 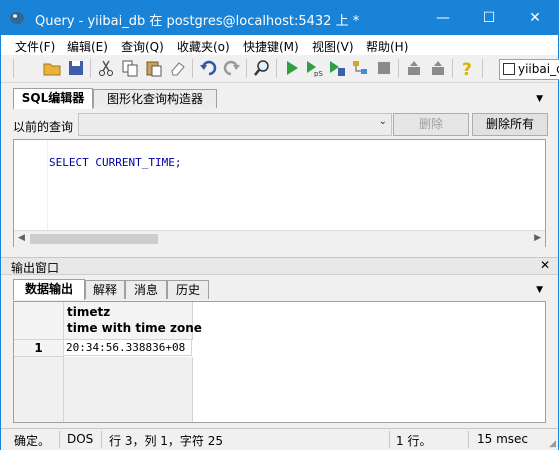 I want to click on help-icon: ?, so click(x=468, y=68).